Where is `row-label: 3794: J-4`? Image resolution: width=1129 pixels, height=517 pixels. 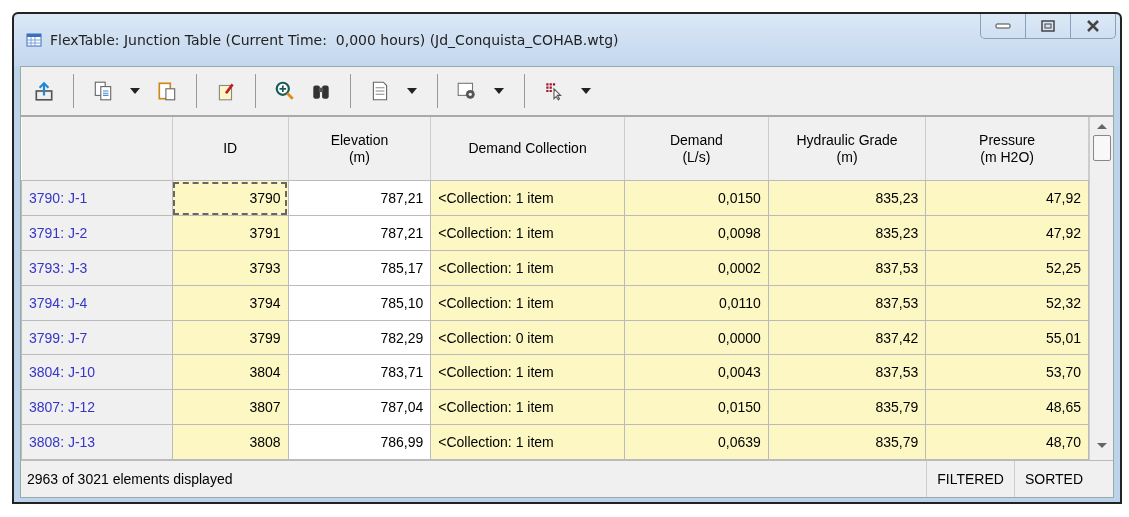 row-label: 3794: J-4 is located at coordinates (97, 303).